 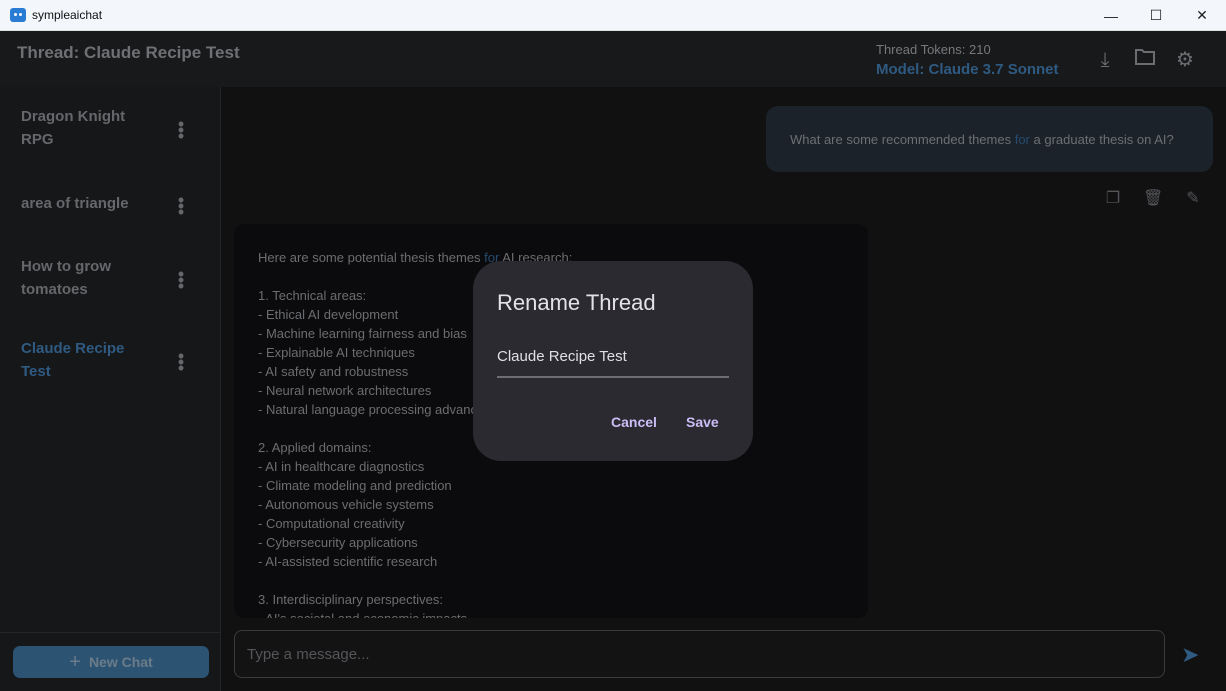 I want to click on message-text: Here are some potential thesis themes, so click(x=371, y=257).